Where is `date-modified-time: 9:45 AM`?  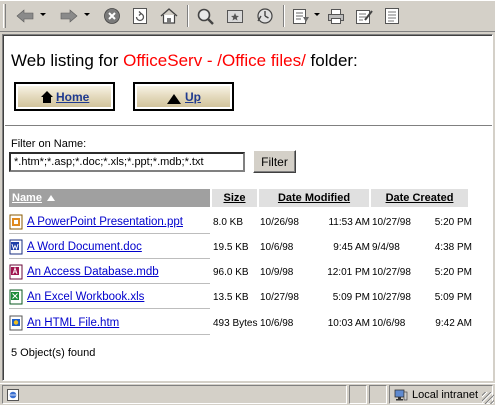 date-modified-time: 9:45 AM is located at coordinates (351, 247).